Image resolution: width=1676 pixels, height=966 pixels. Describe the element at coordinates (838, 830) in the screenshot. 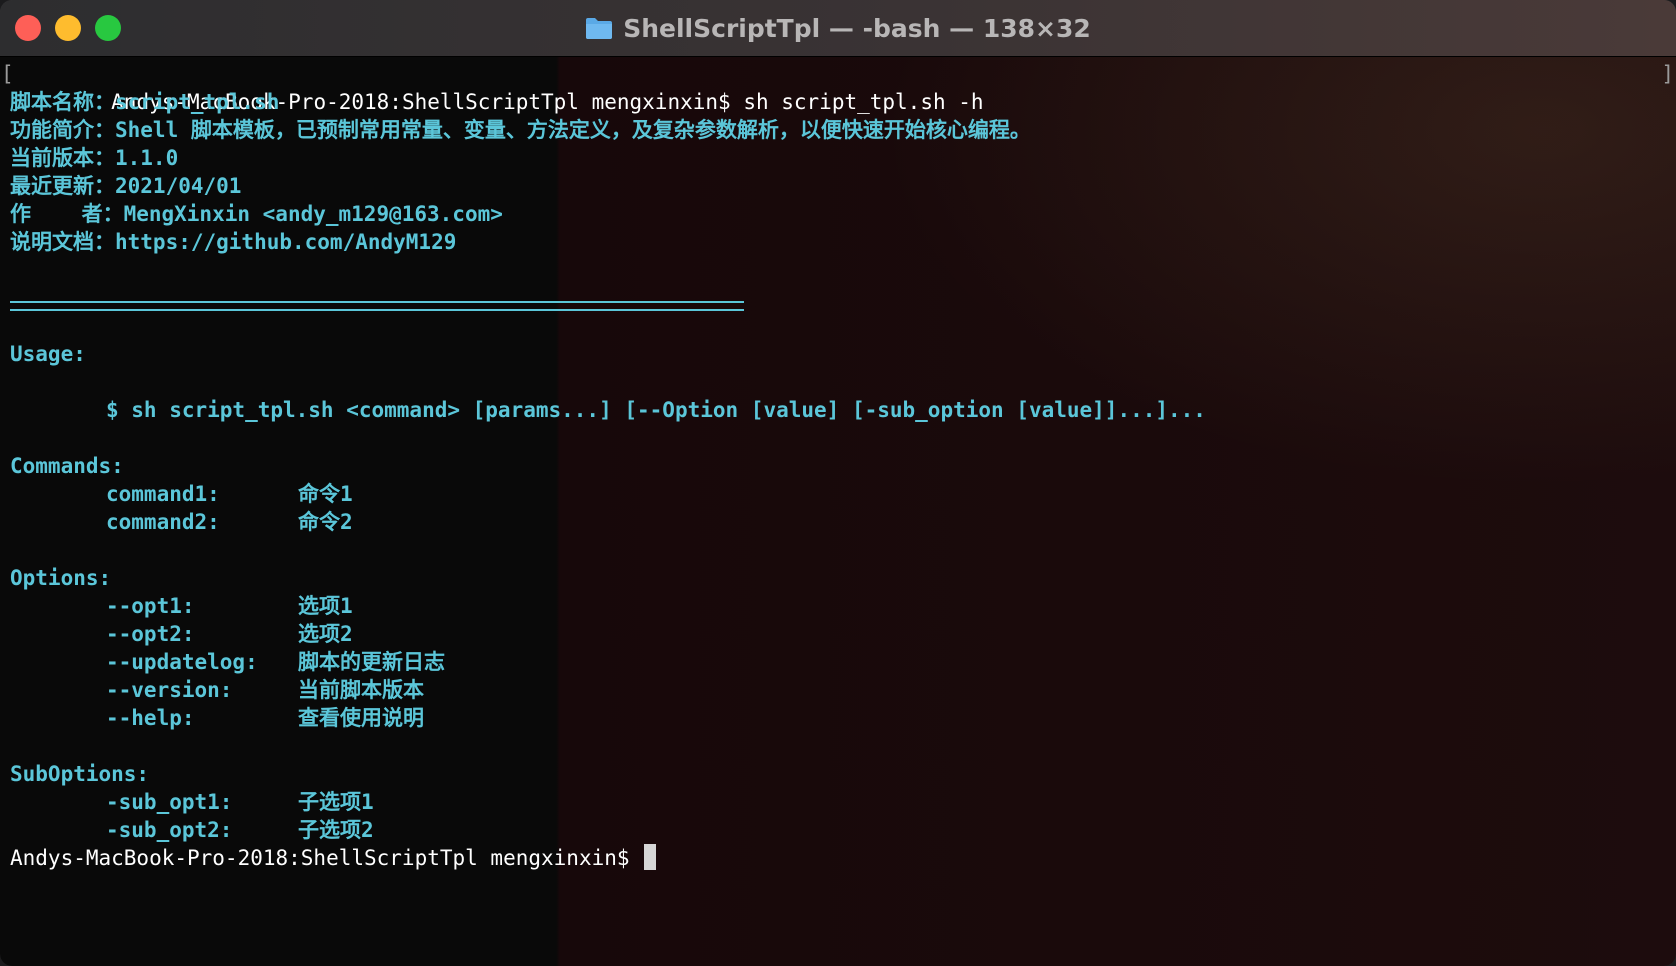

I see `suboption-row: -sub_opt2: 子选项2` at that location.